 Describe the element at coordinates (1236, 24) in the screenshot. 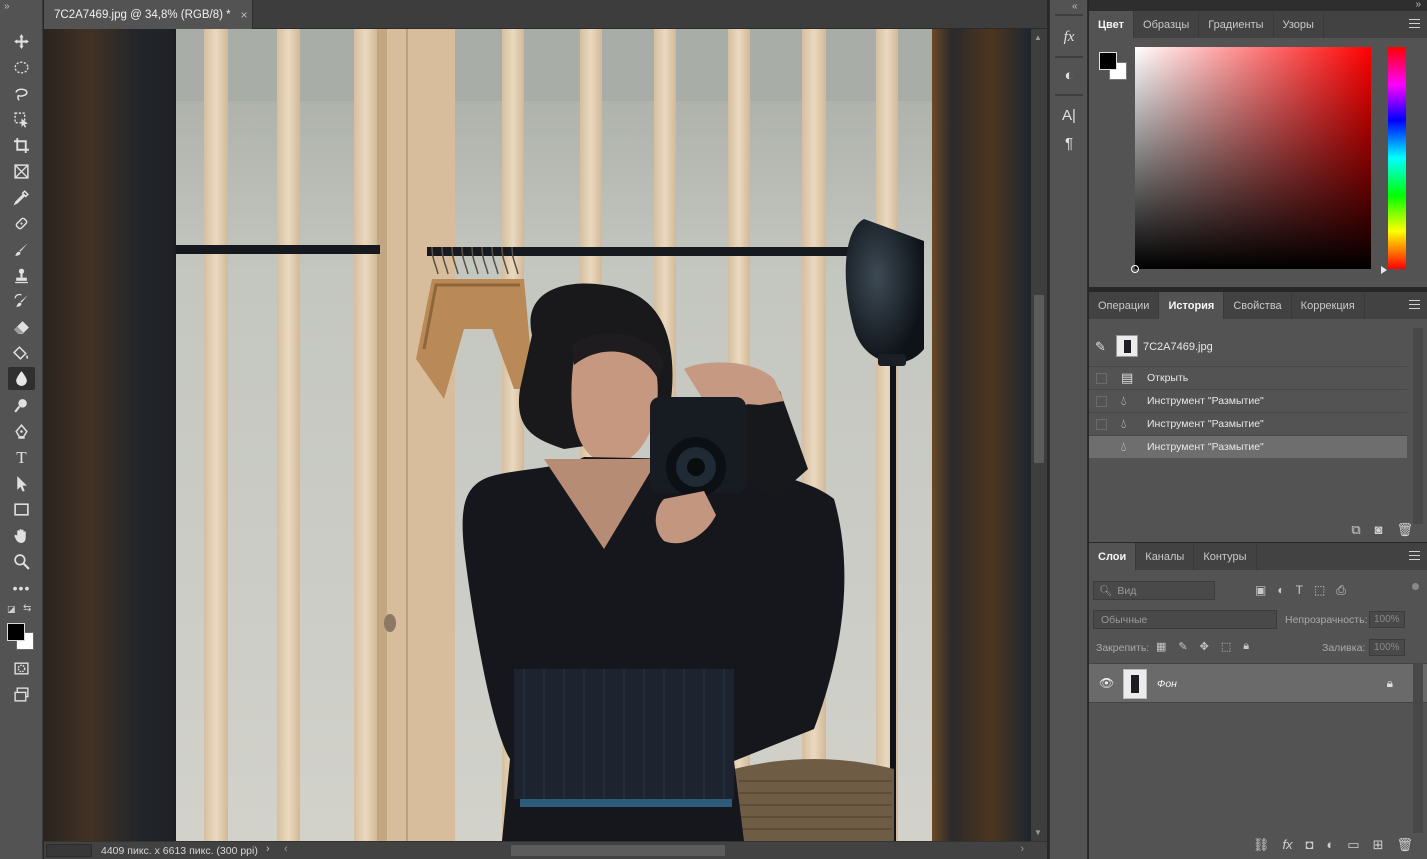

I see `tab-gradients: Градиенты` at that location.